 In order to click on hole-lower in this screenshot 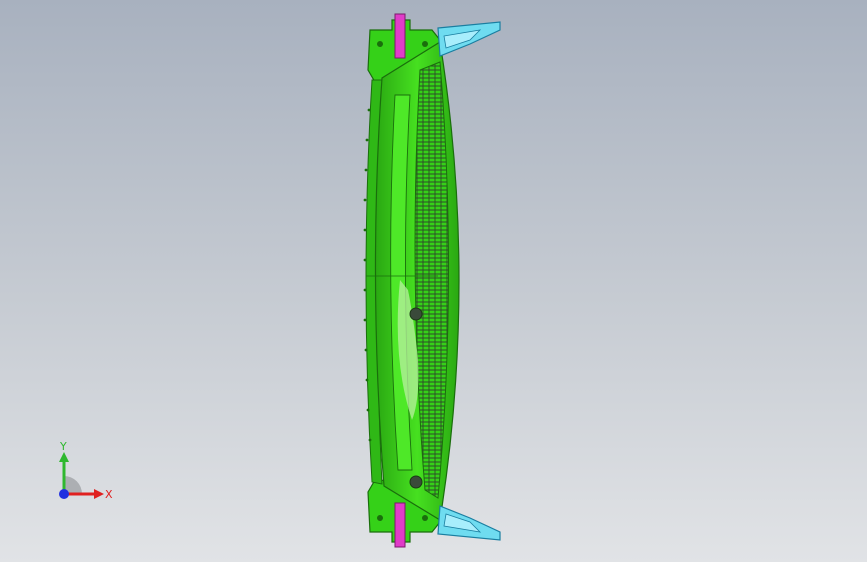, I will do `click(416, 482)`.